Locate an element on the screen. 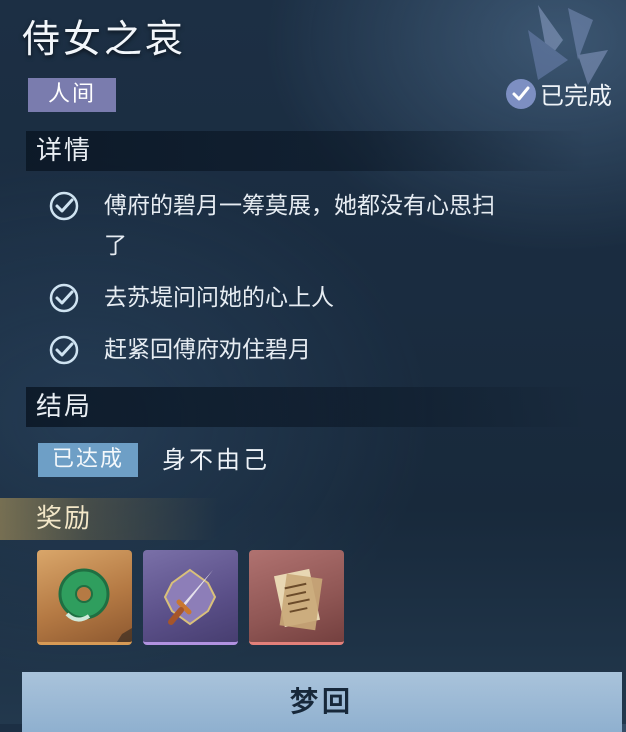  task-text-continued: 了 is located at coordinates (115, 246).